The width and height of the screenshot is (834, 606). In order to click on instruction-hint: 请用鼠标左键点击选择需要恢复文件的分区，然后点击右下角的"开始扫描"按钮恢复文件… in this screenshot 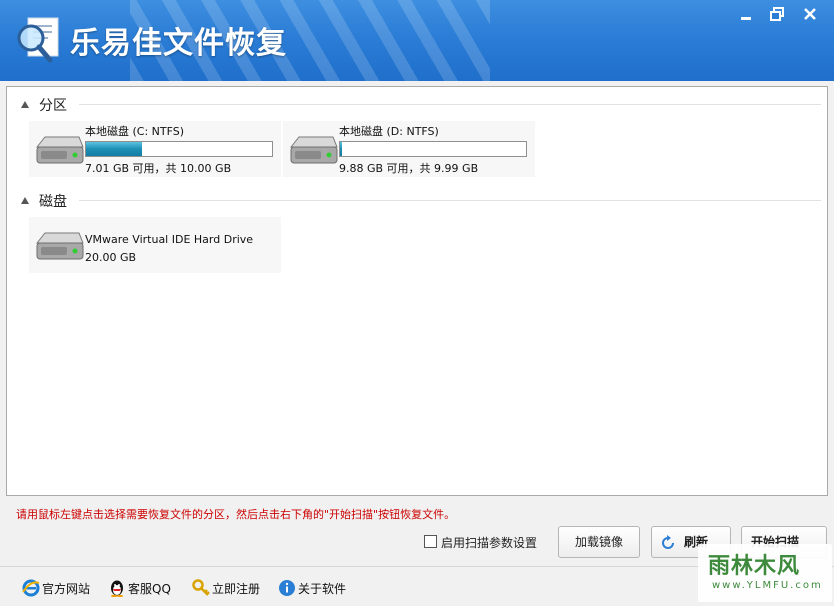, I will do `click(236, 514)`.